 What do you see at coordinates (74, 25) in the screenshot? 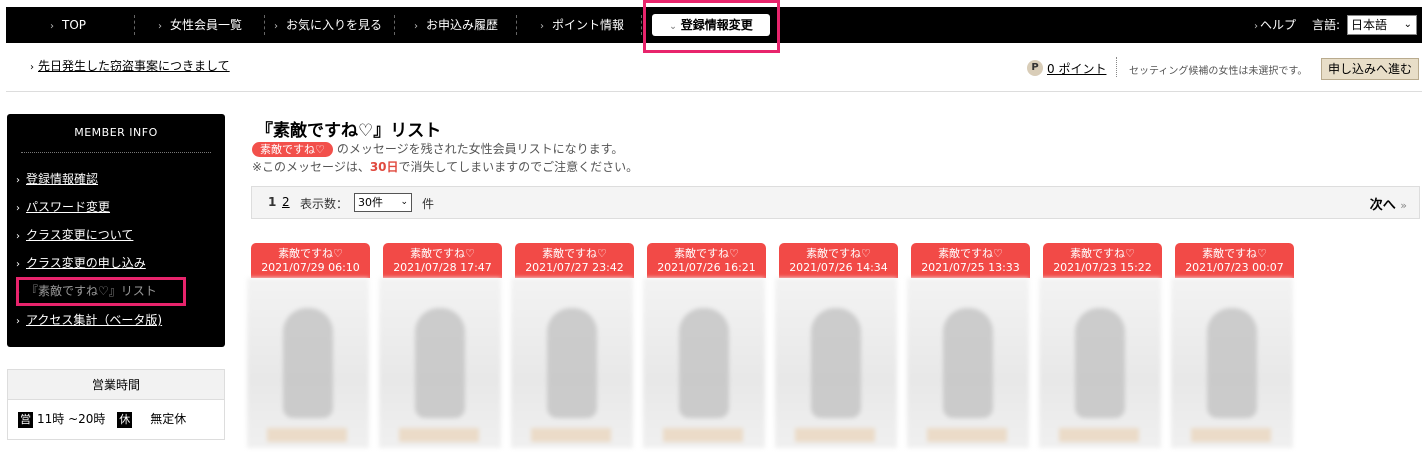
I see `nav-top-label: TOP` at bounding box center [74, 25].